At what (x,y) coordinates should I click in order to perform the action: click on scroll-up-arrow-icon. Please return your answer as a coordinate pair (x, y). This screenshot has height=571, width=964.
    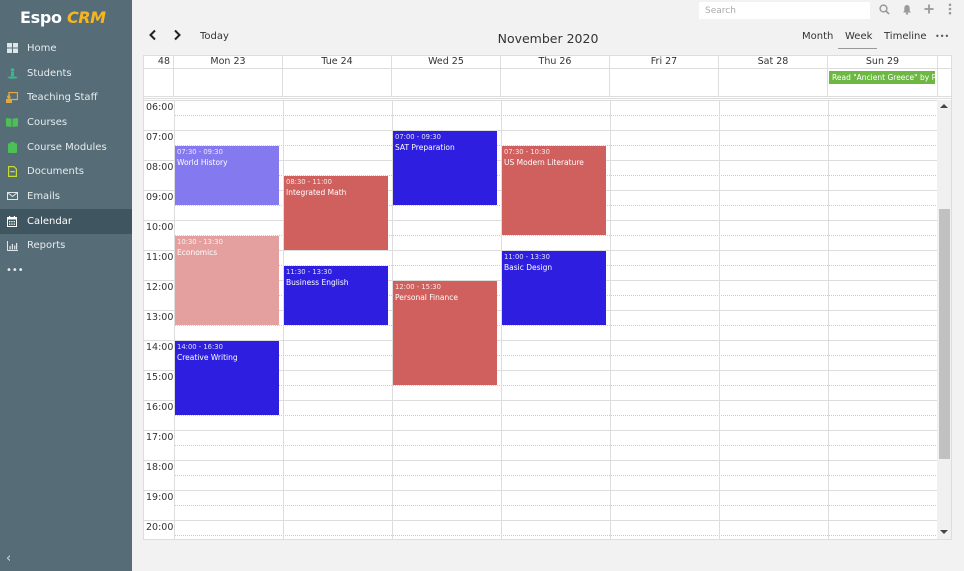
    Looking at the image, I should click on (944, 106).